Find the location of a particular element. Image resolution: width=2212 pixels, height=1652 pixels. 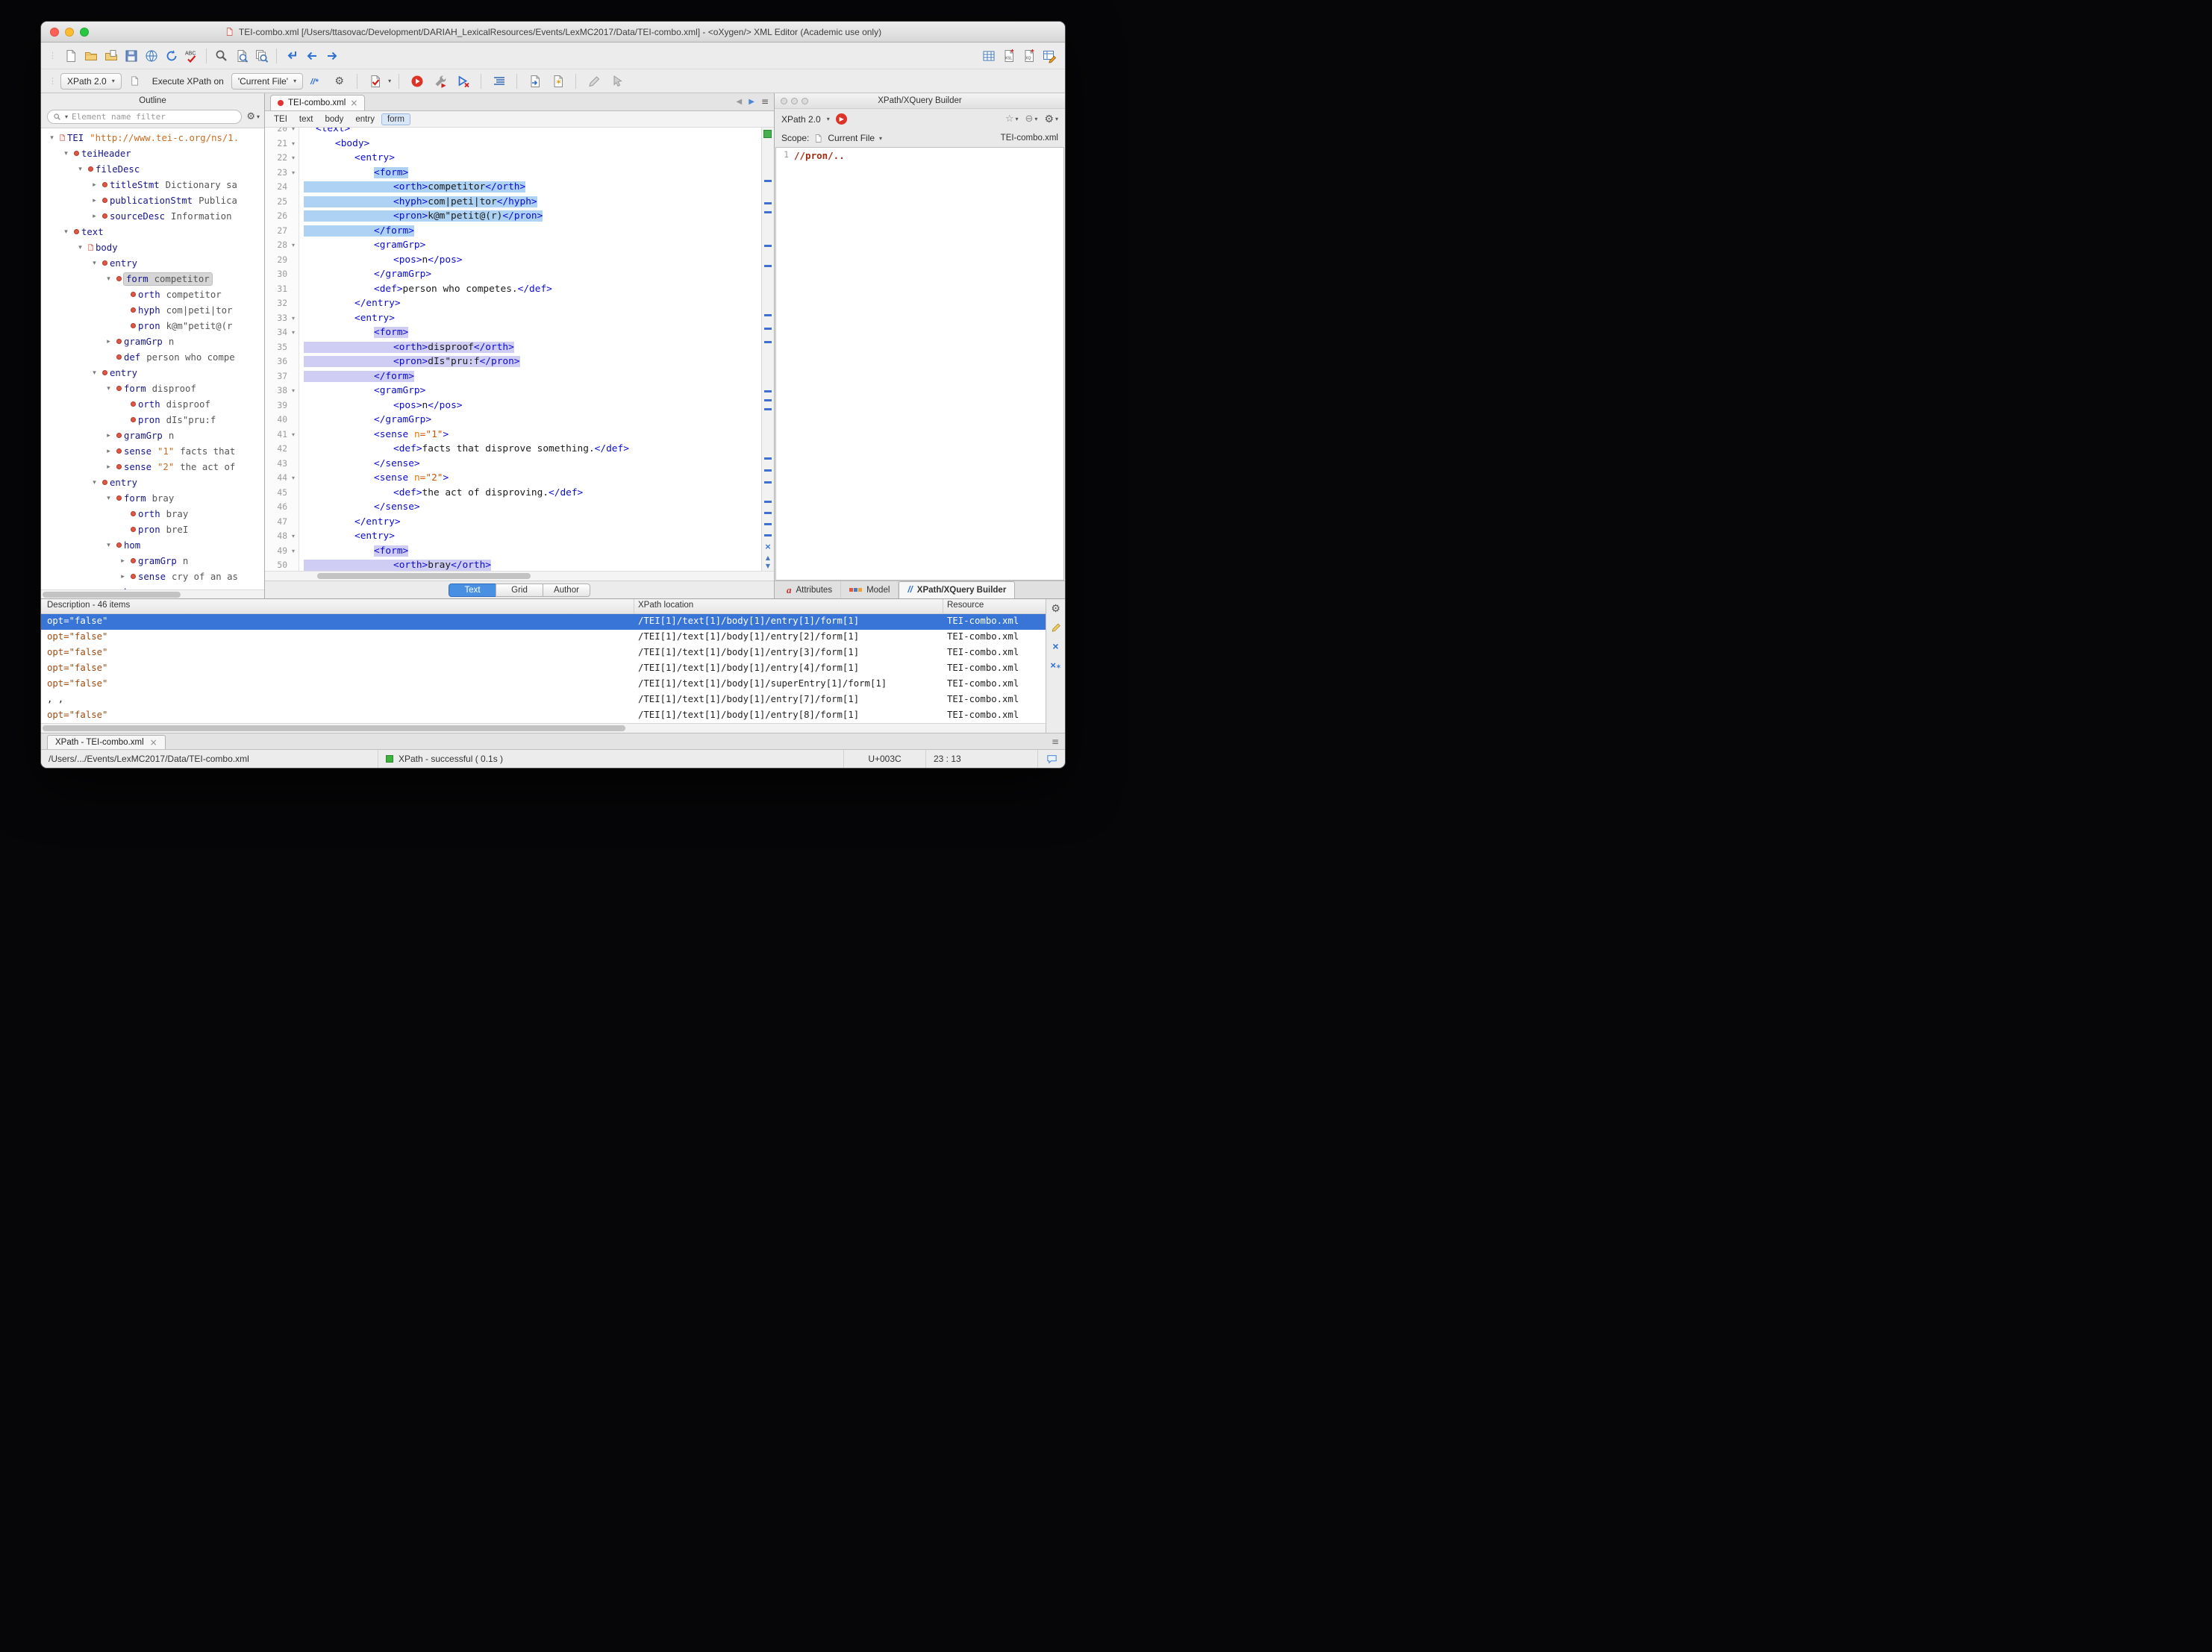

outline-tree-item: pron dIs"pru:f is located at coordinates (152, 420).